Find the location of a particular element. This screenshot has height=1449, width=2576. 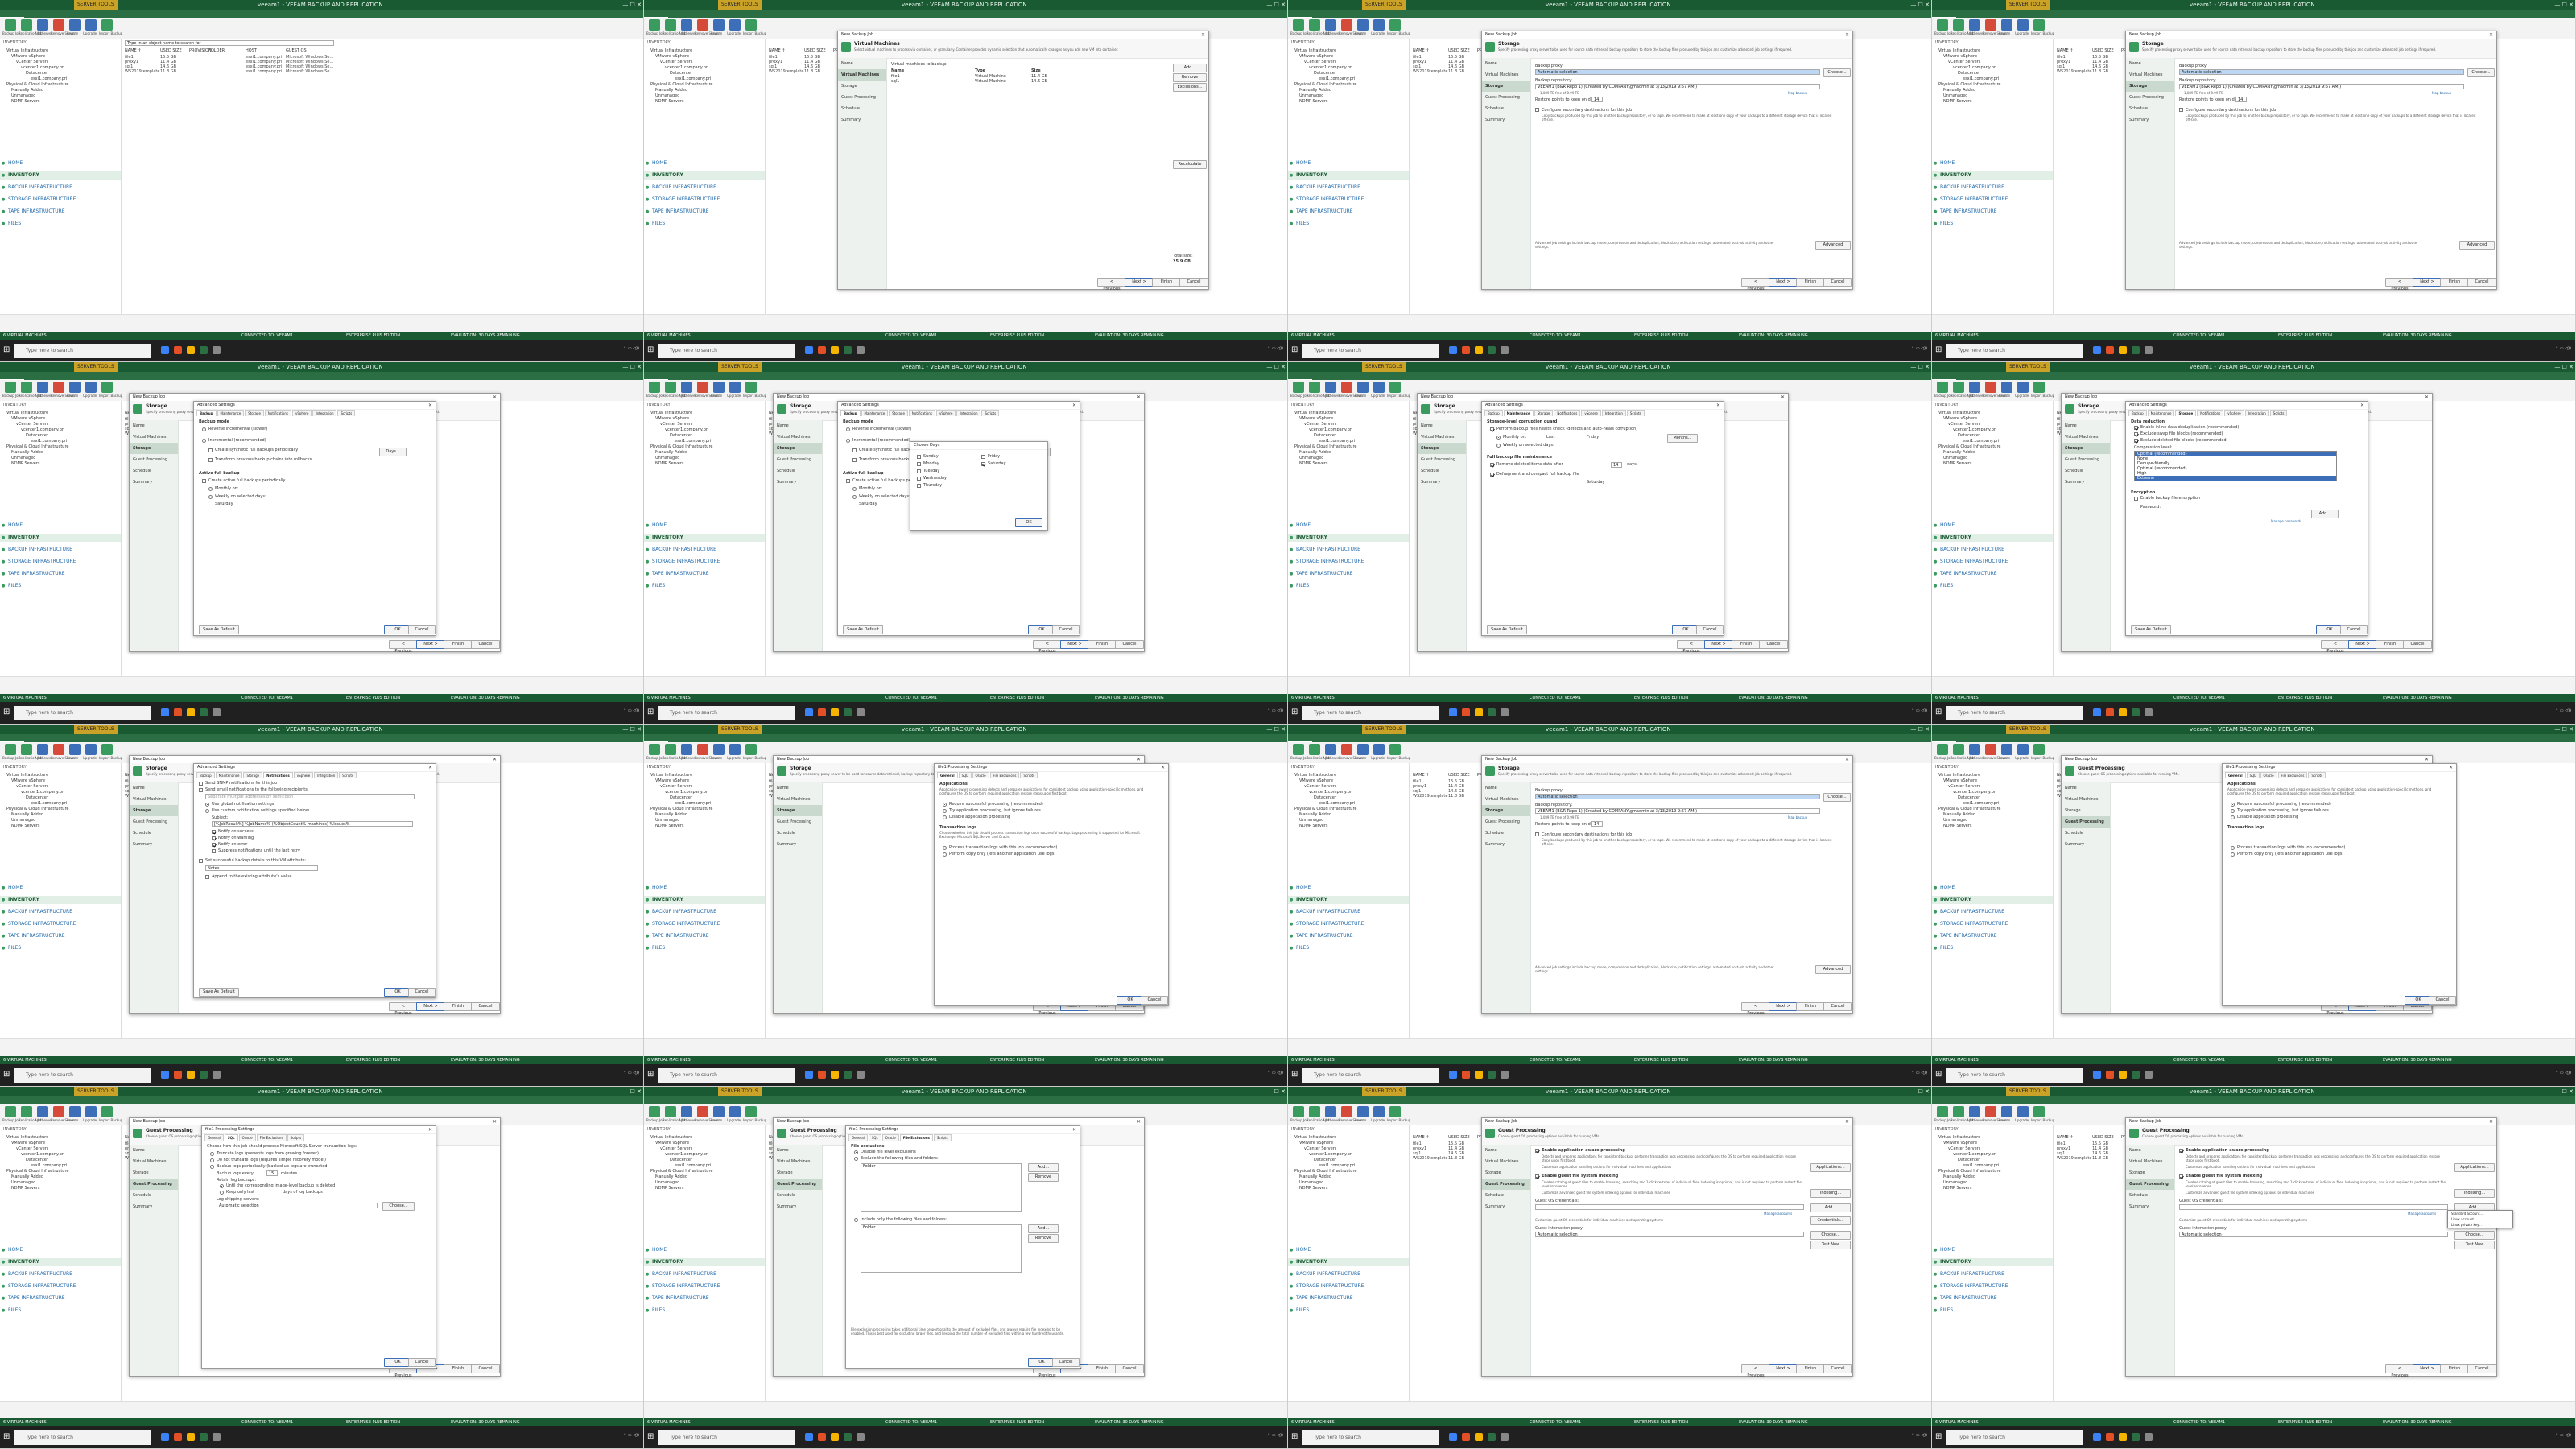

tab-sql: SQL is located at coordinates (965, 775).